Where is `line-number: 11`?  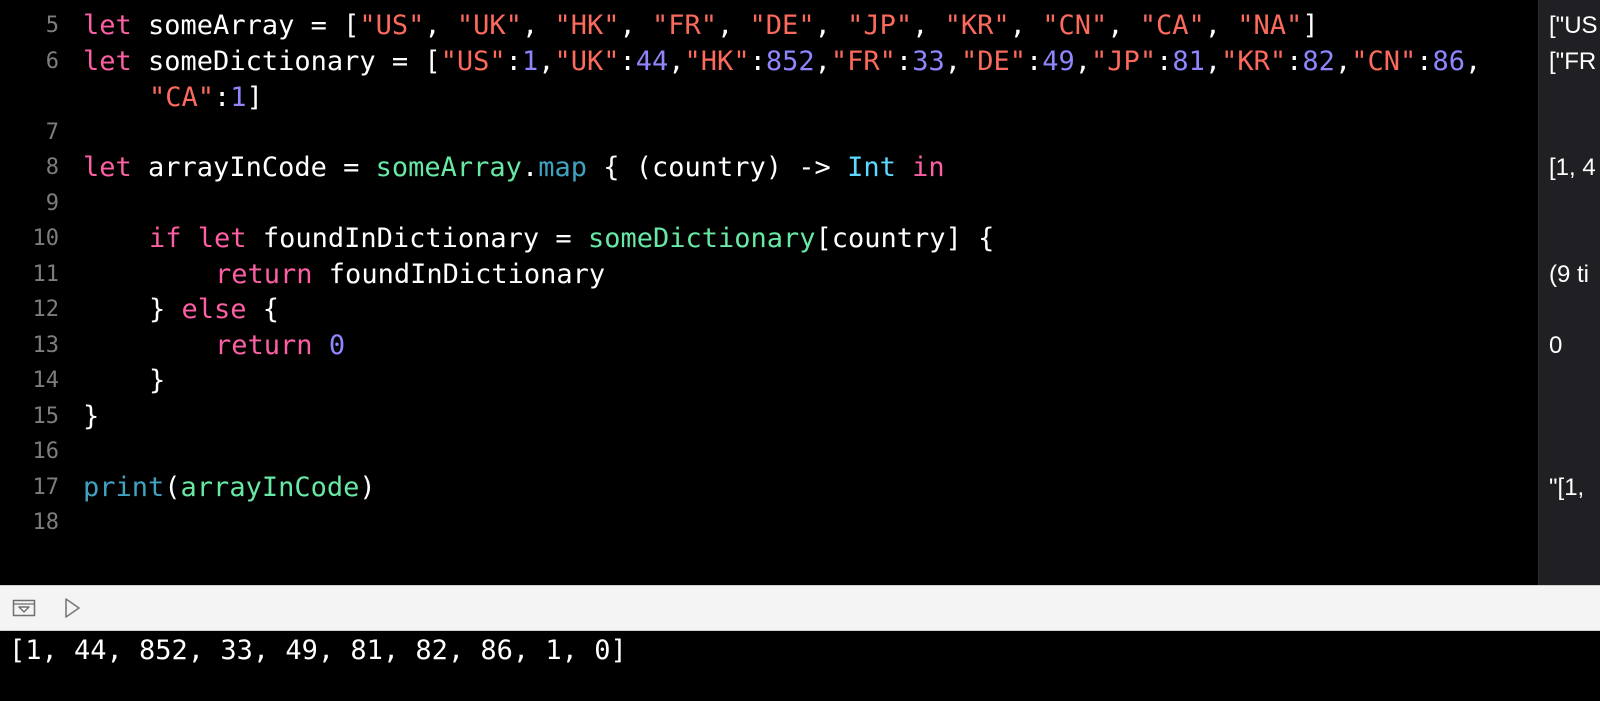
line-number: 11 is located at coordinates (46, 274).